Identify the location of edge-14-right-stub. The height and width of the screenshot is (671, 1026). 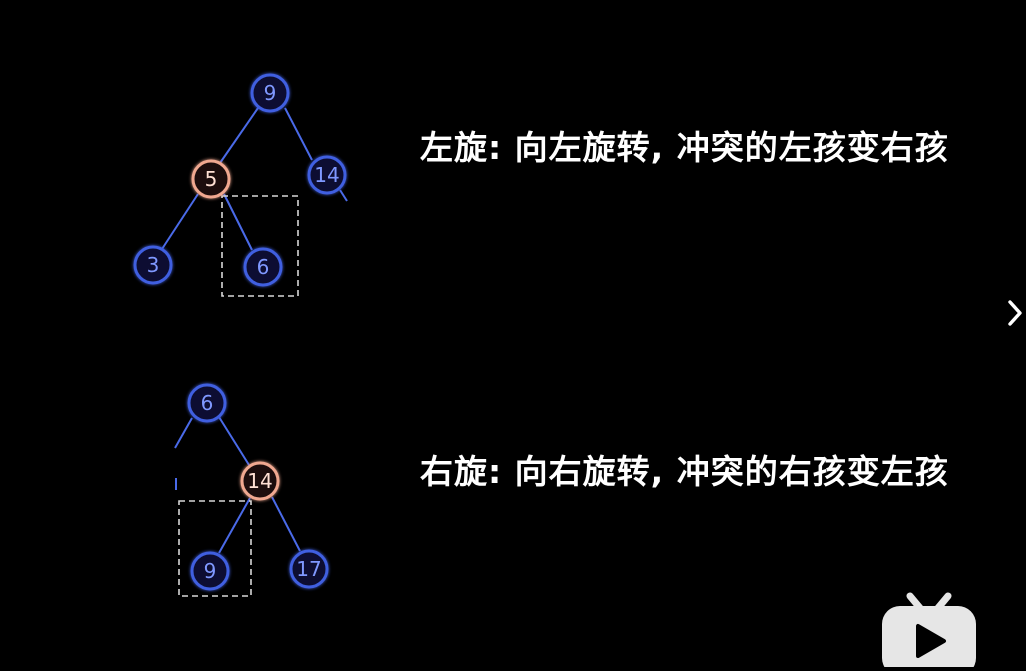
(343, 195).